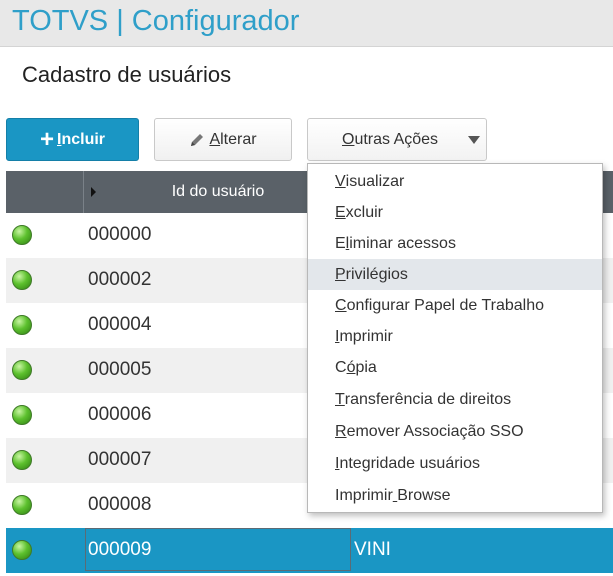 This screenshot has width=613, height=576. What do you see at coordinates (409, 463) in the screenshot?
I see `menu-item-text: ntegridade usuários` at bounding box center [409, 463].